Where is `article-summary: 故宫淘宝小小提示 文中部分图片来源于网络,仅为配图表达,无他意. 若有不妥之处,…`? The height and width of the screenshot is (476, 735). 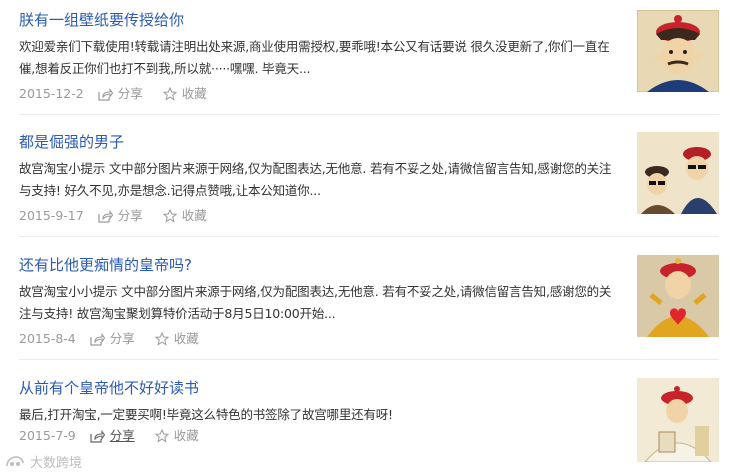
article-summary: 故宫淘宝小小提示 文中部分图片来源于网络,仅为配图表达,无他意. 若有不妥之处,… is located at coordinates (315, 302).